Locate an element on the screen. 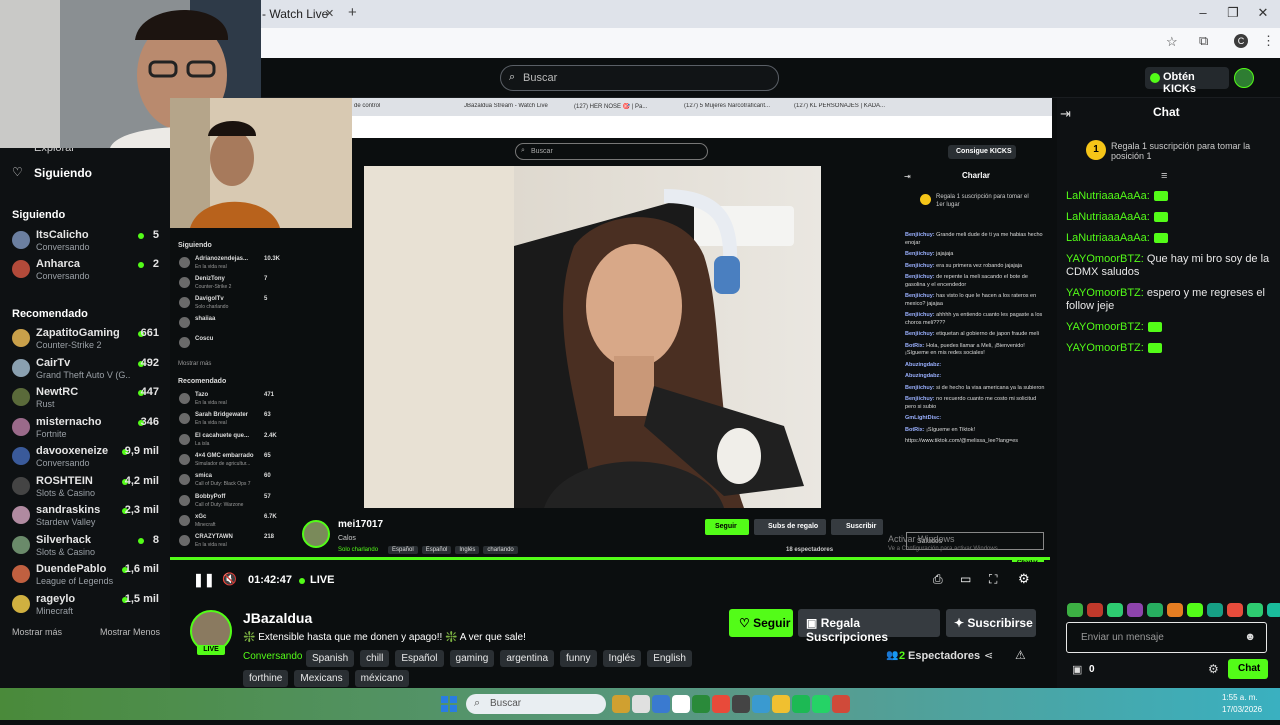  sidebar-channel-name: DuendePablo is located at coordinates (71, 569).